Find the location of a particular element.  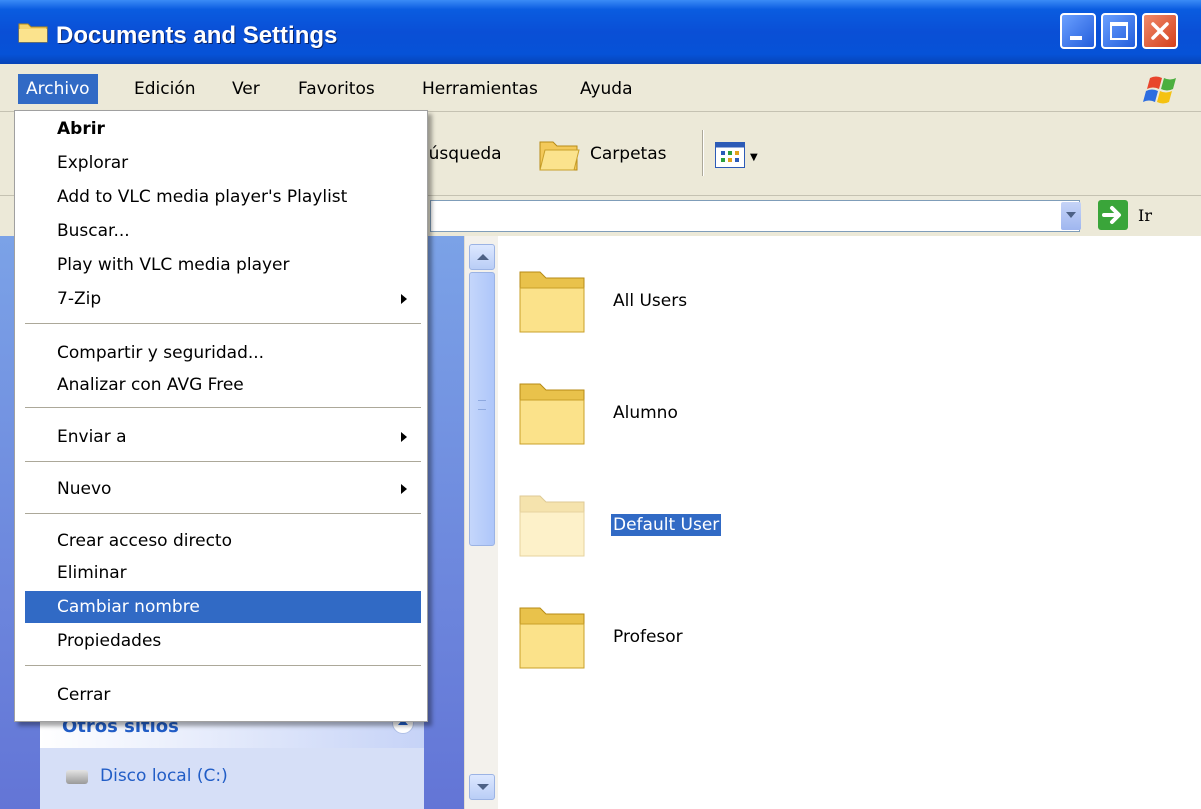

close-icon is located at coordinates (1160, 31).